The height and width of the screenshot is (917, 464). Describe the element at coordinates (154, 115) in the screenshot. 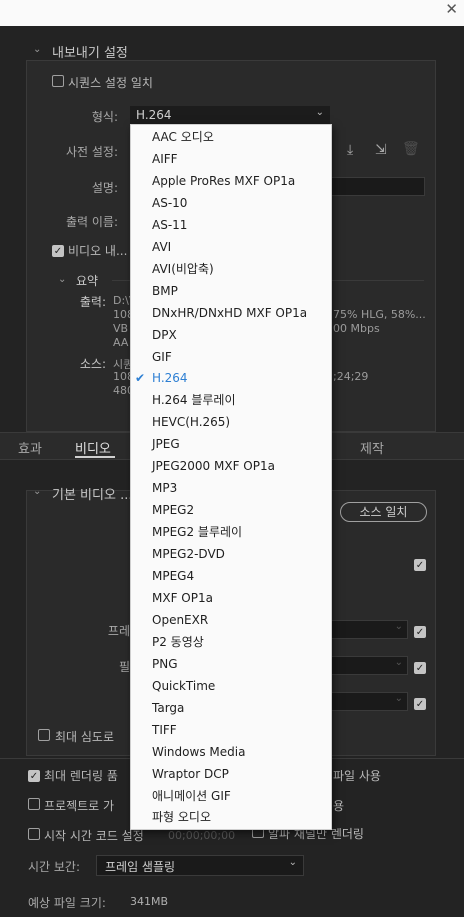

I see `format-select-value: H.264` at that location.